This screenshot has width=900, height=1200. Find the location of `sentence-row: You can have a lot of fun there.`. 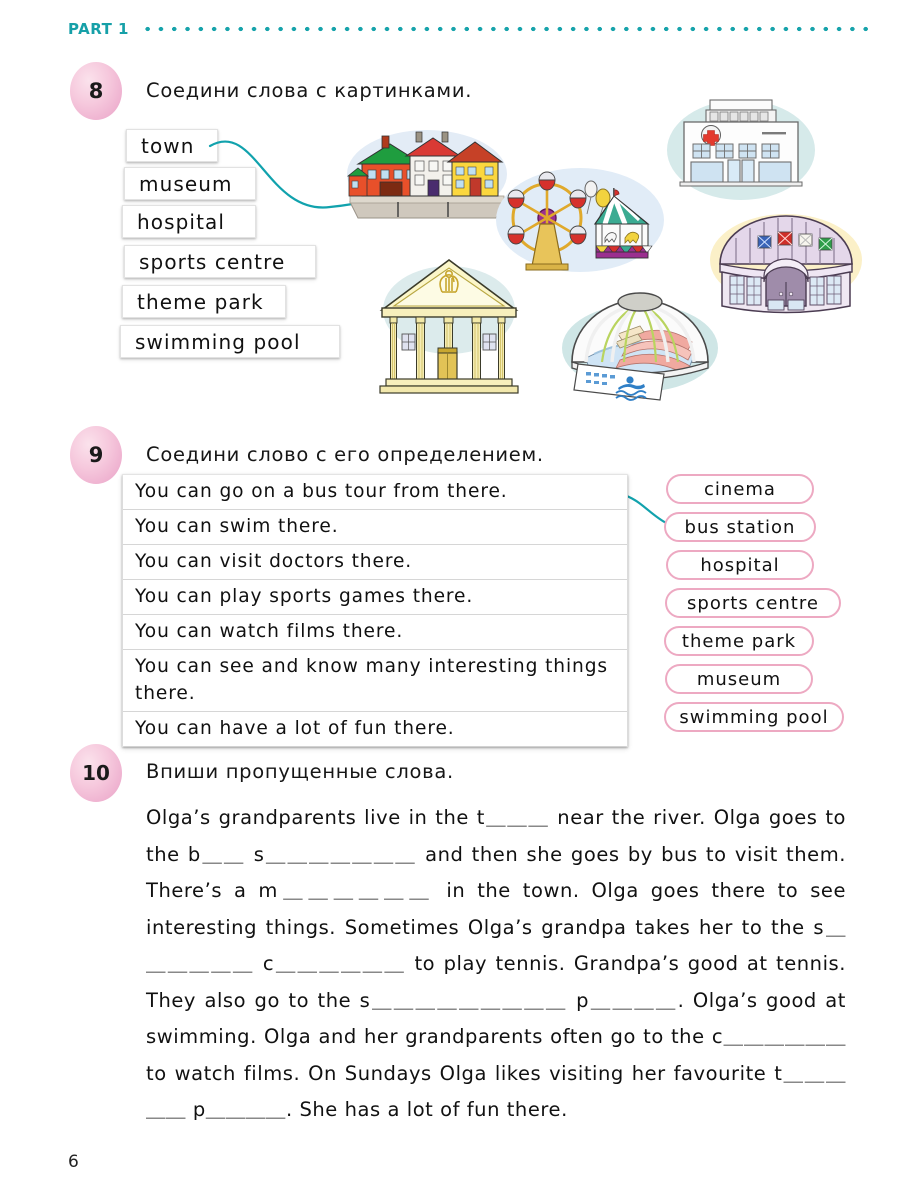

sentence-row: You can have a lot of fun there. is located at coordinates (375, 729).